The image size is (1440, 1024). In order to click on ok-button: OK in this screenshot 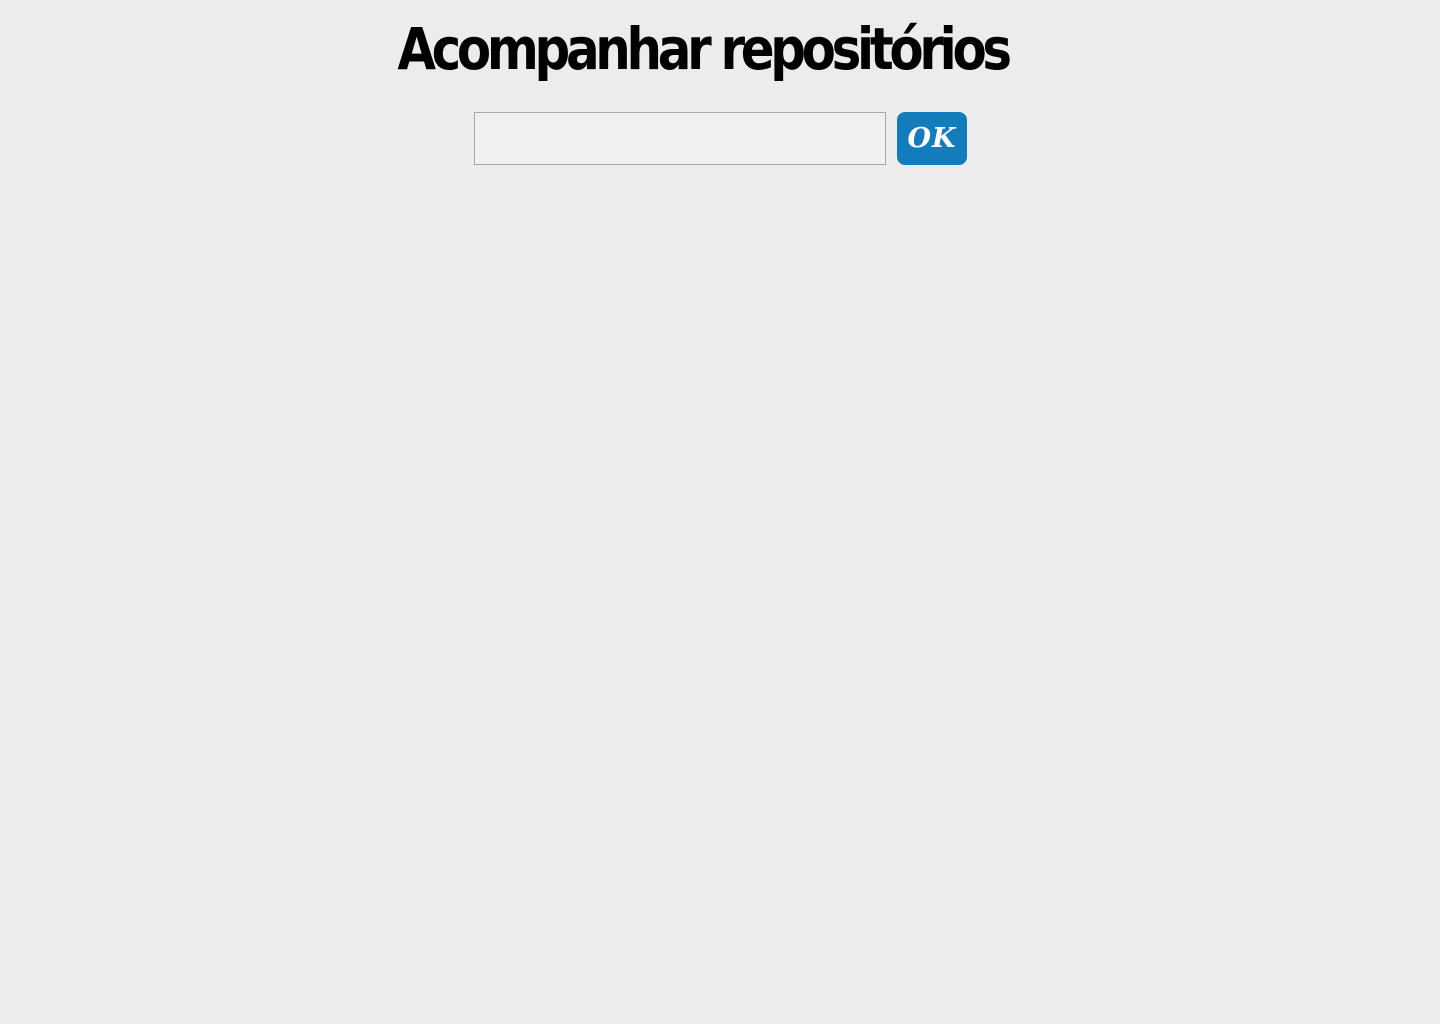, I will do `click(932, 138)`.